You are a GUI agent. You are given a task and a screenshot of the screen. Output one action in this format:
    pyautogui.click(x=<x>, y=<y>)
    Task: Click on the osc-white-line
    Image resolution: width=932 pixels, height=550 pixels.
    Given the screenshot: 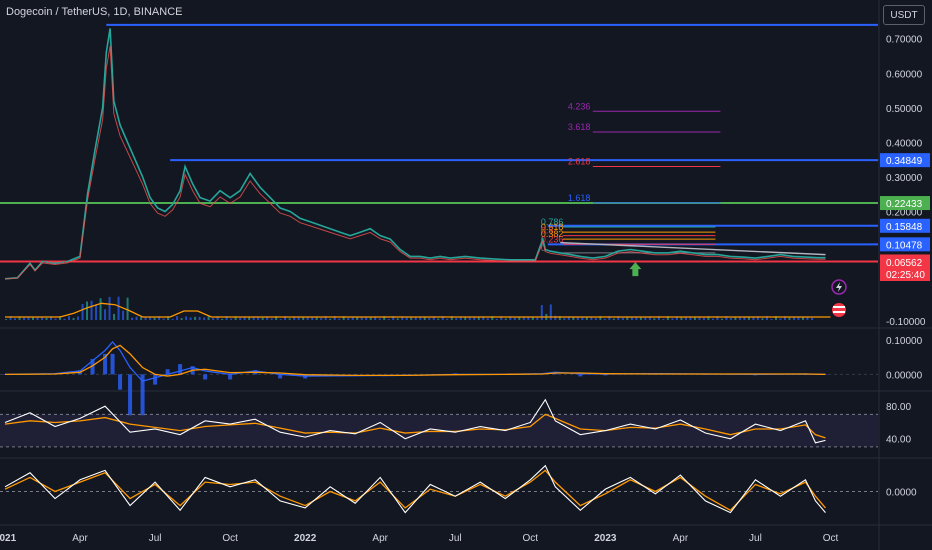 What is the action you would take?
    pyautogui.click(x=415, y=489)
    